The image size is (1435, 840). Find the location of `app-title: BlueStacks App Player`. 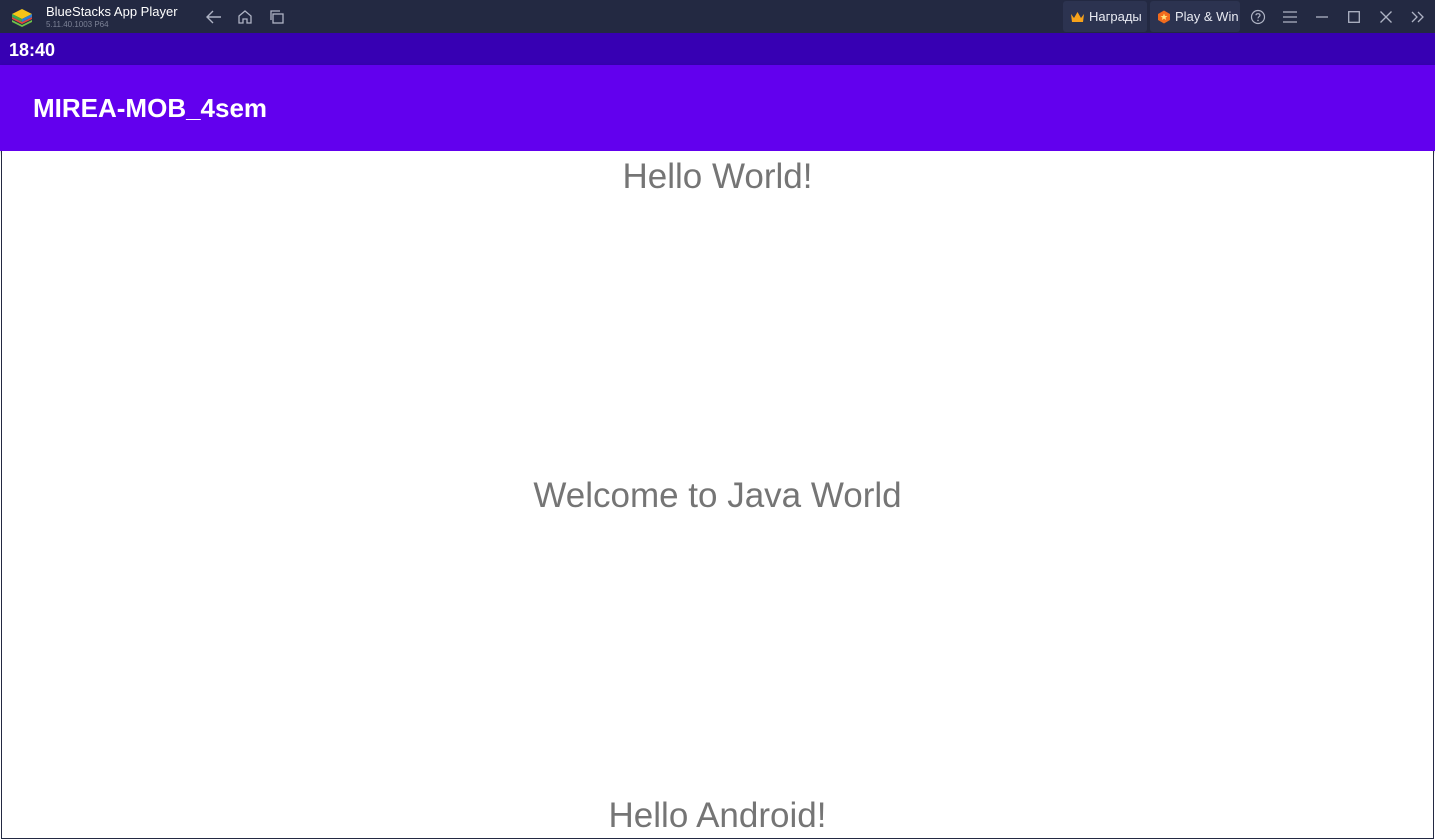

app-title: BlueStacks App Player is located at coordinates (112, 11).